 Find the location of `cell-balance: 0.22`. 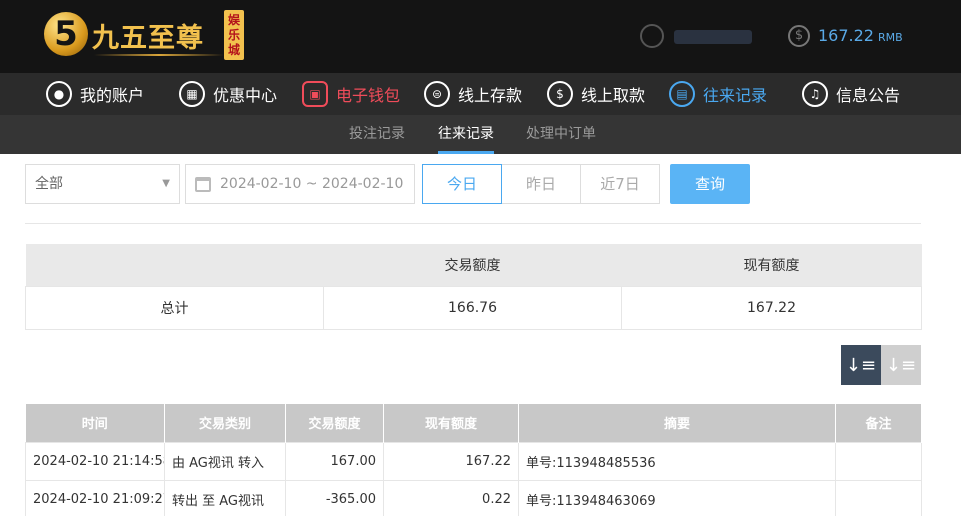

cell-balance: 0.22 is located at coordinates (451, 497).